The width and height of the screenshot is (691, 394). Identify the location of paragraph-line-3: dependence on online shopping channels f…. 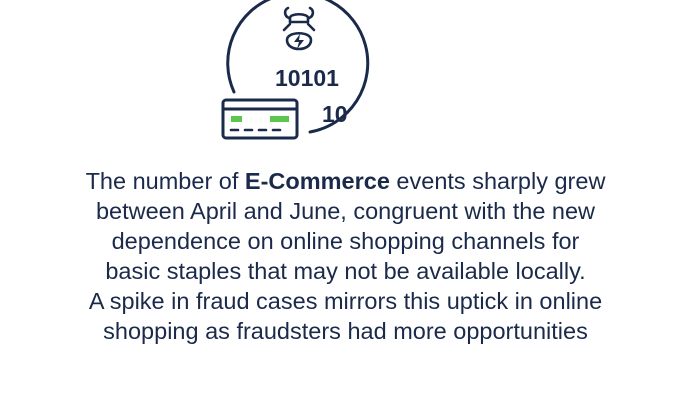
(345, 241).